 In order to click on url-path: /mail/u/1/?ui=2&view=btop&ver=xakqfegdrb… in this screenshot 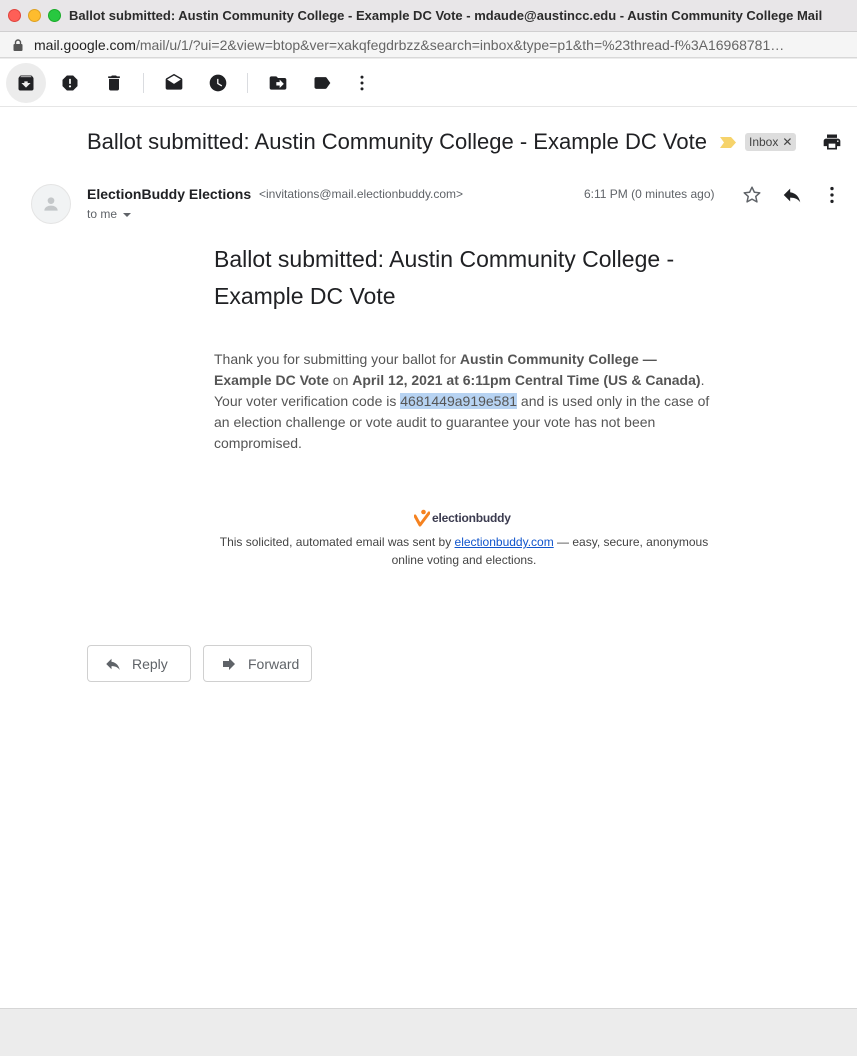, I will do `click(460, 45)`.